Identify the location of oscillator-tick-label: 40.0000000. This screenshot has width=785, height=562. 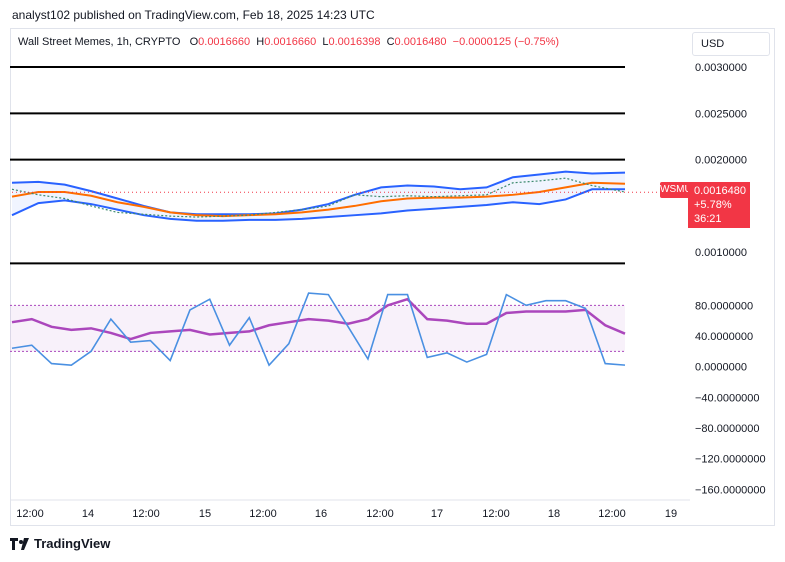
(724, 337).